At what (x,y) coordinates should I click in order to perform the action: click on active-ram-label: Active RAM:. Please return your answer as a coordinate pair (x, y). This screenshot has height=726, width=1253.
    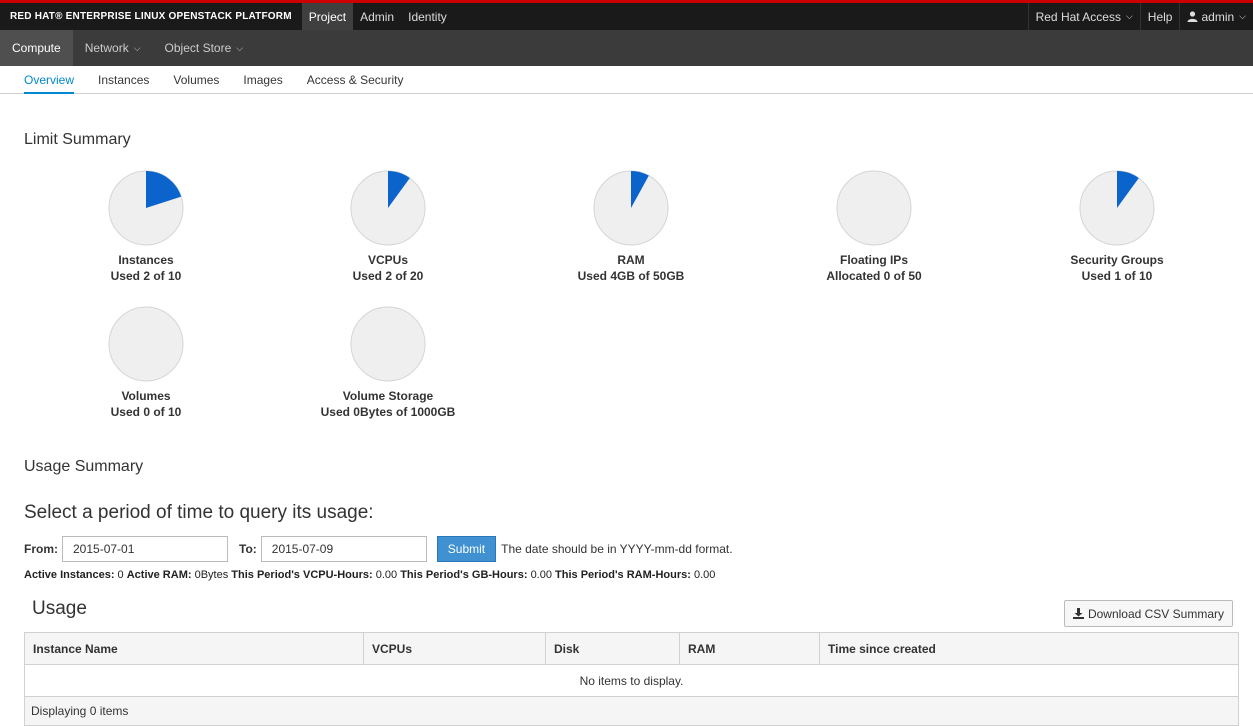
    Looking at the image, I should click on (159, 575).